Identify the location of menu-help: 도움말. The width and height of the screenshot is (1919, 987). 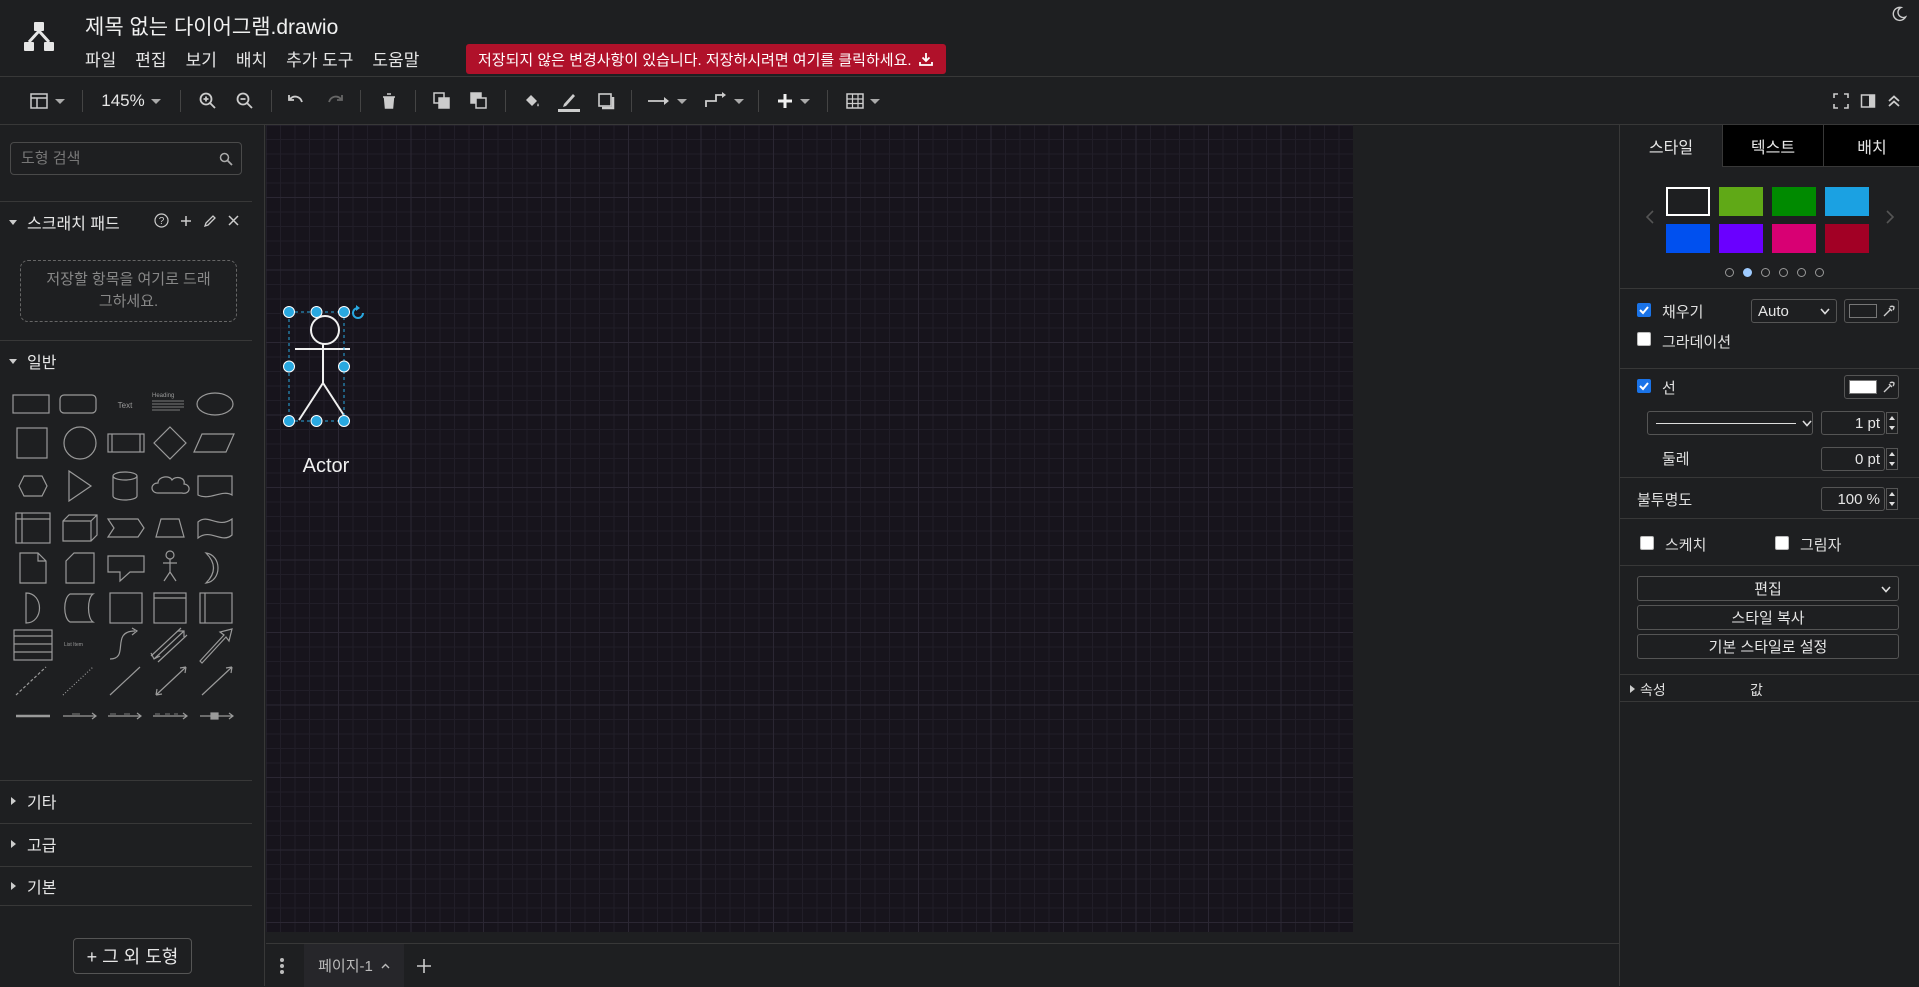
(400, 58).